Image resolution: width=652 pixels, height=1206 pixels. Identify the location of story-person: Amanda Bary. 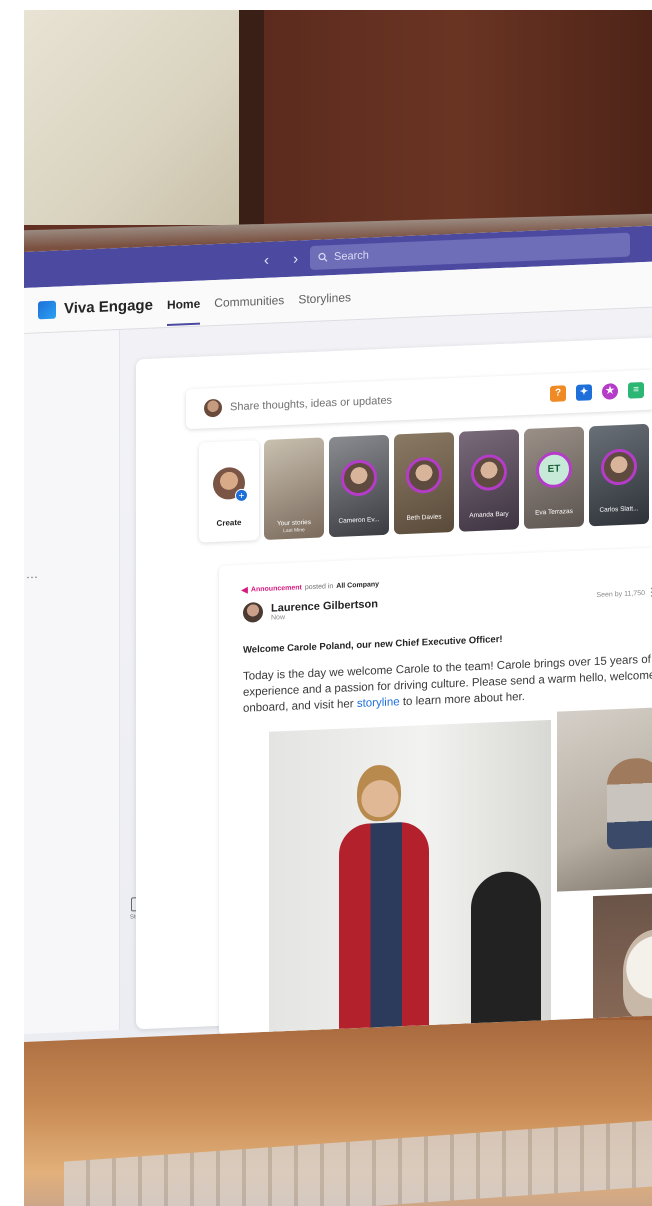
(489, 480).